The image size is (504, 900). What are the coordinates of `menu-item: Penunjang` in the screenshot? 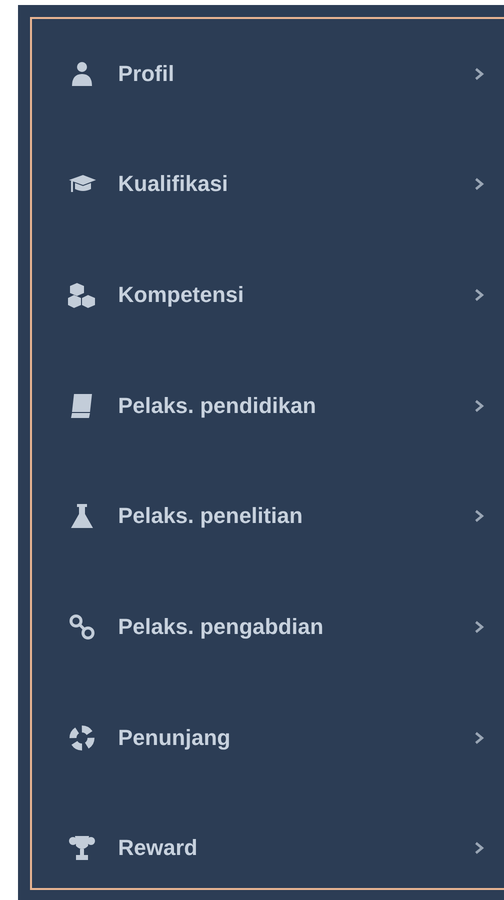 It's located at (286, 738).